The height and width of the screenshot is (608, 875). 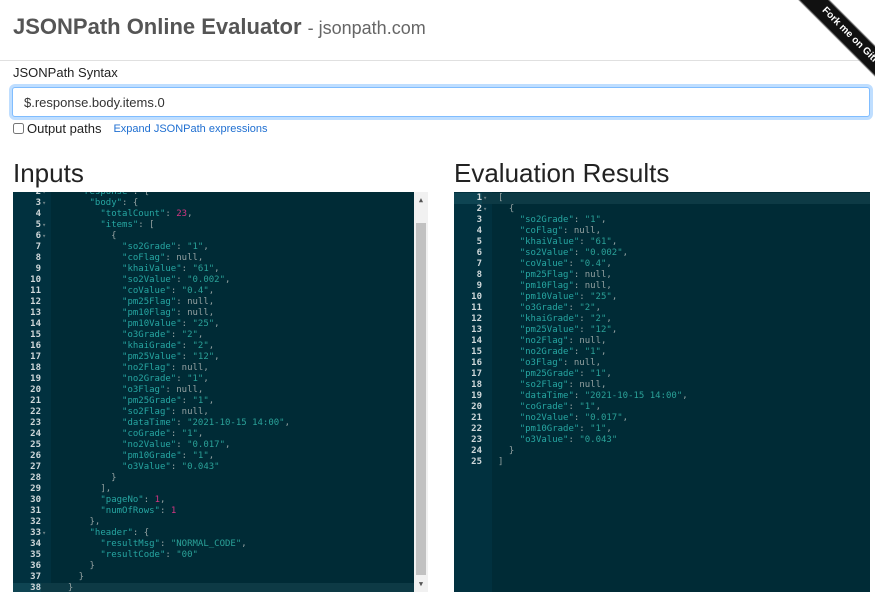 I want to click on code-text: "coGrade": "1",, so click(x=560, y=407).